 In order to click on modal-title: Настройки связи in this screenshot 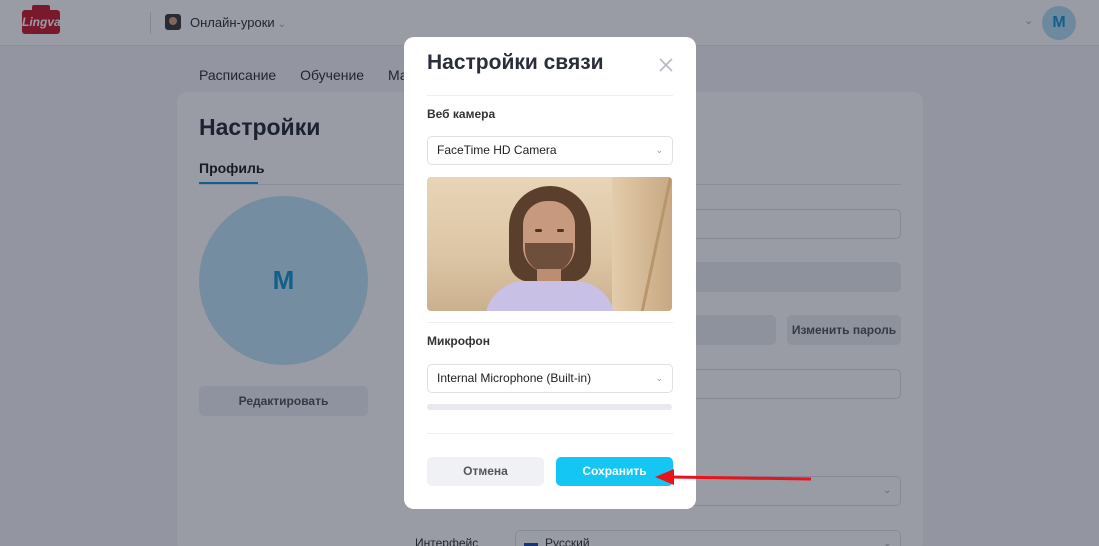, I will do `click(515, 62)`.